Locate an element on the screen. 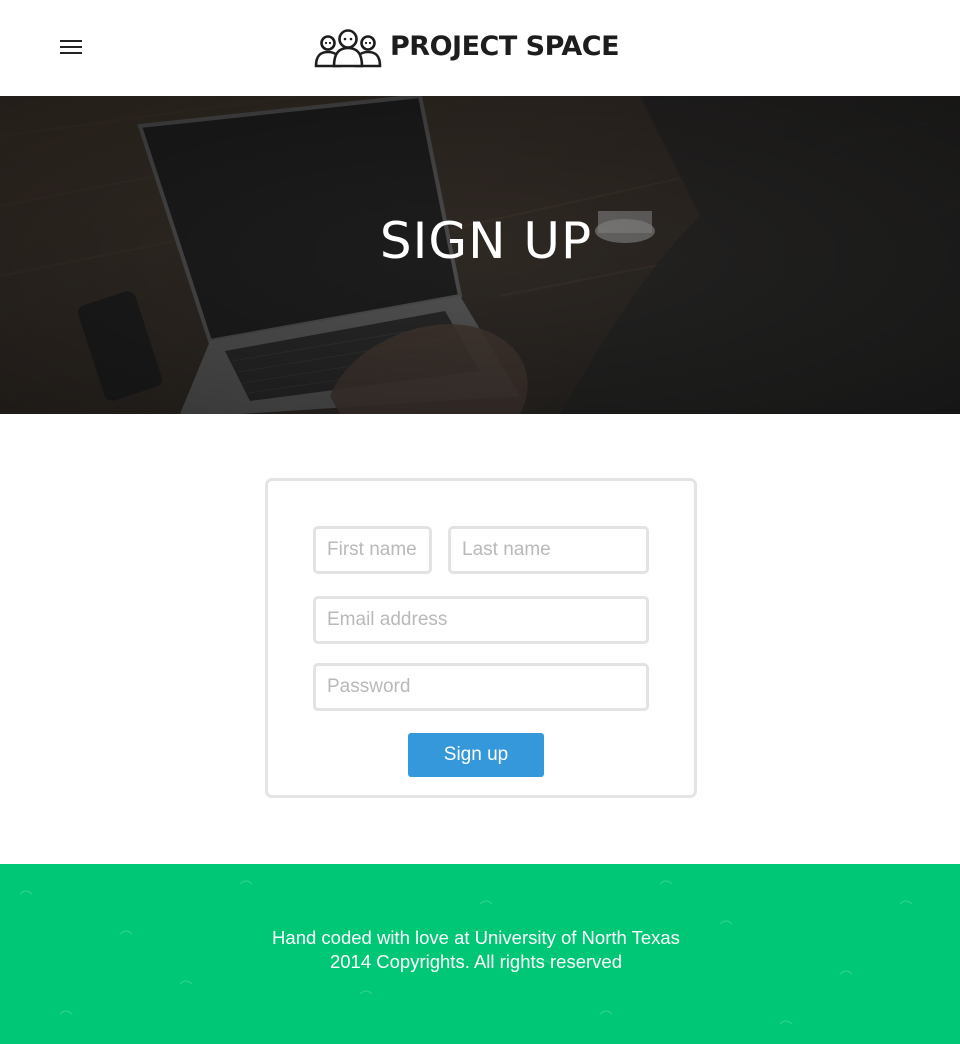  footer-line-2: 2014 Copyrights. All rights reserved is located at coordinates (476, 961).